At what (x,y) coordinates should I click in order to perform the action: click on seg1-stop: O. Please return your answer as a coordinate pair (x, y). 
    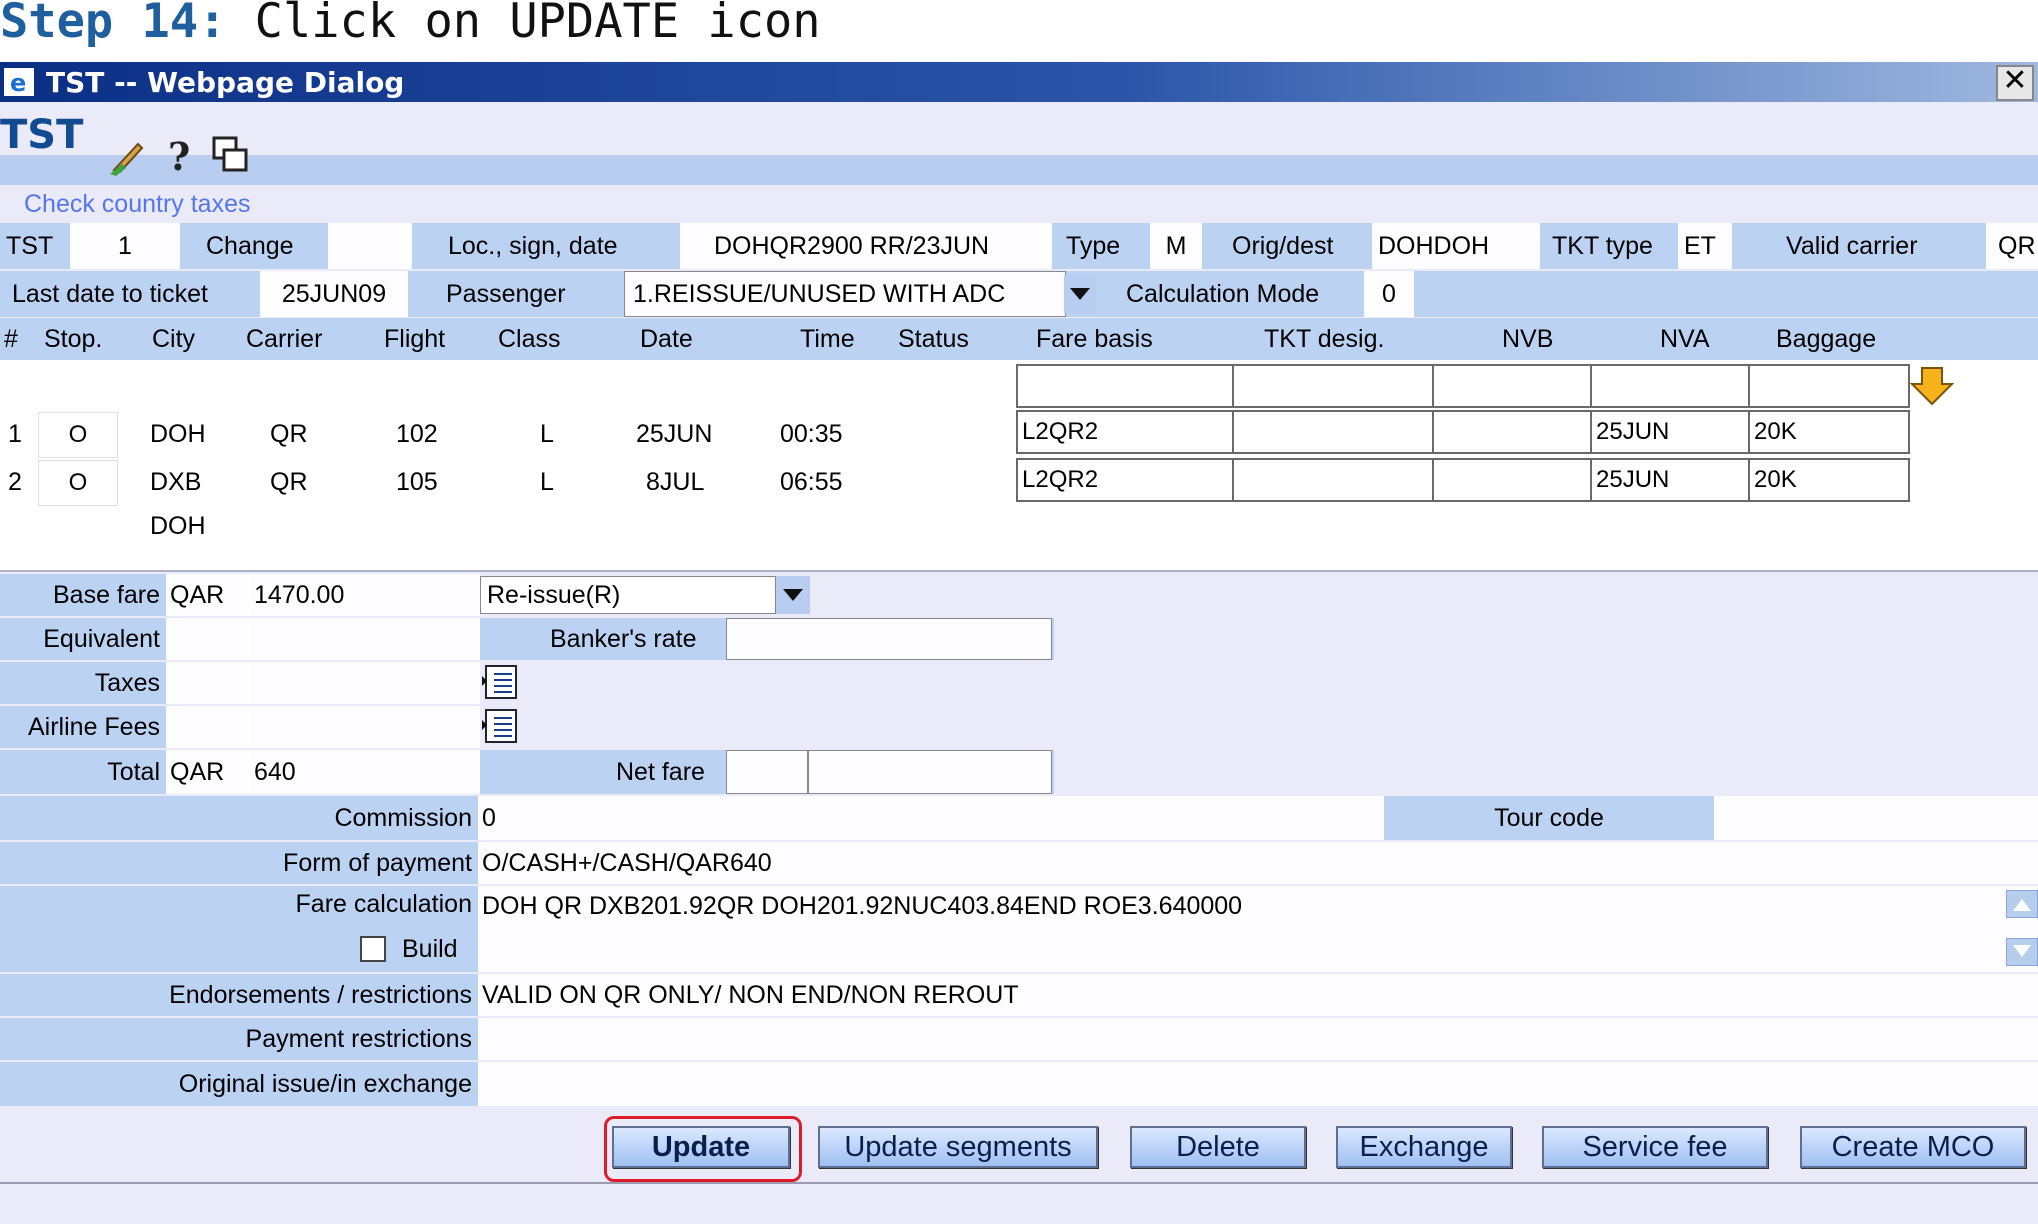
    Looking at the image, I should click on (78, 435).